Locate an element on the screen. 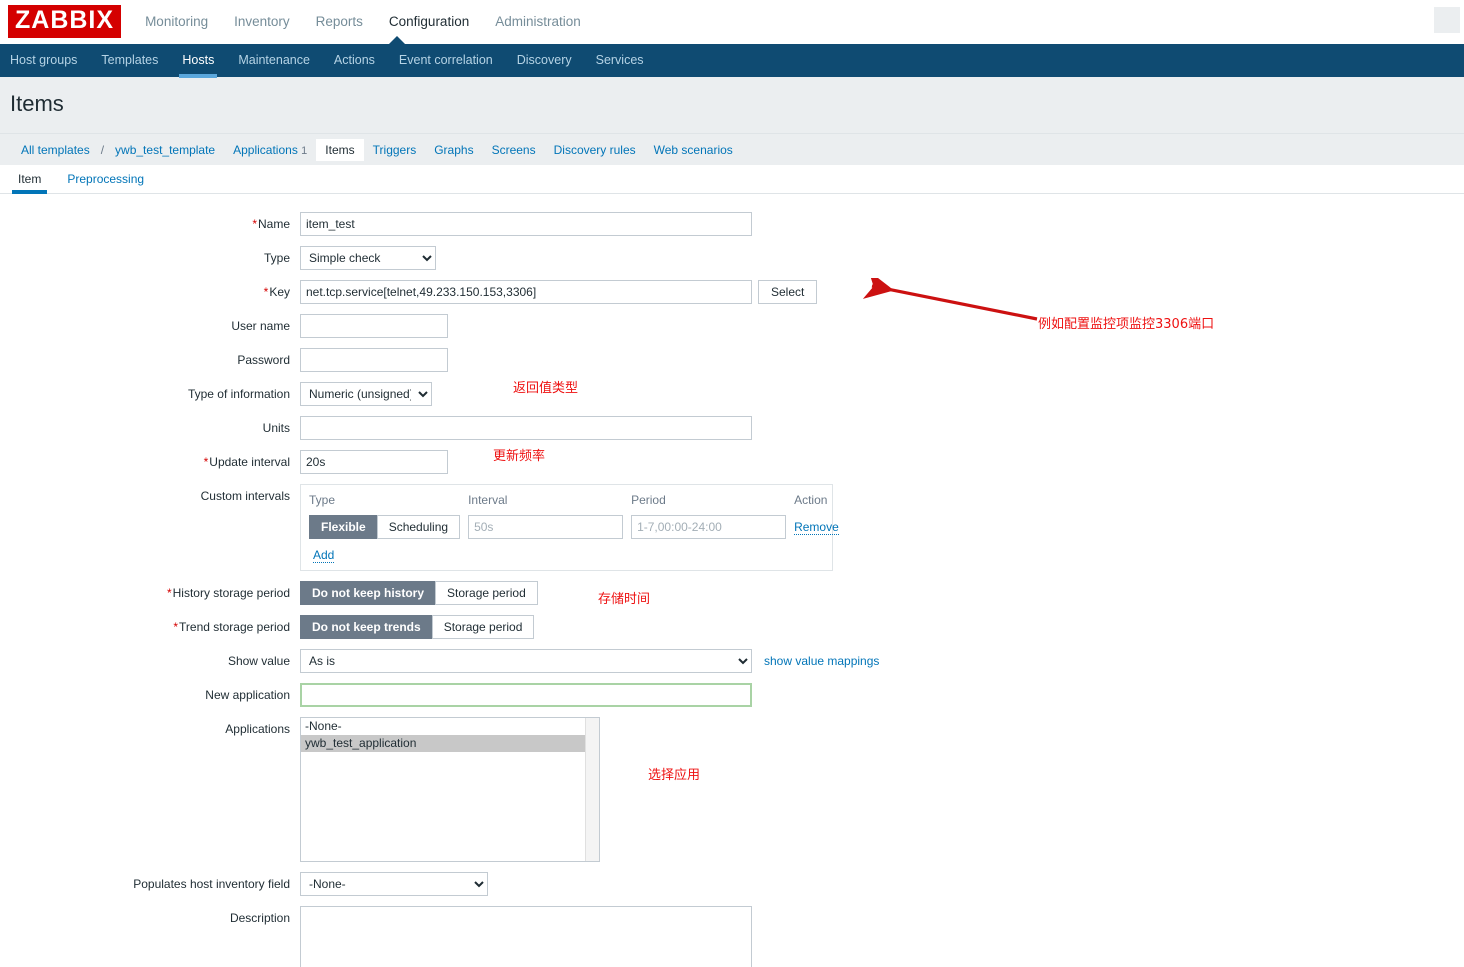 The image size is (1464, 967). annotation-update-interval-note: 更新频率 is located at coordinates (519, 456).